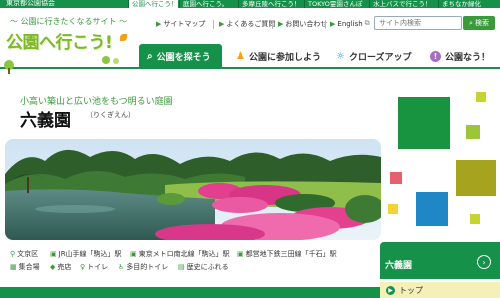 The height and width of the screenshot is (298, 500). What do you see at coordinates (83, 267) in the screenshot?
I see `toilet-icon: ♀` at bounding box center [83, 267].